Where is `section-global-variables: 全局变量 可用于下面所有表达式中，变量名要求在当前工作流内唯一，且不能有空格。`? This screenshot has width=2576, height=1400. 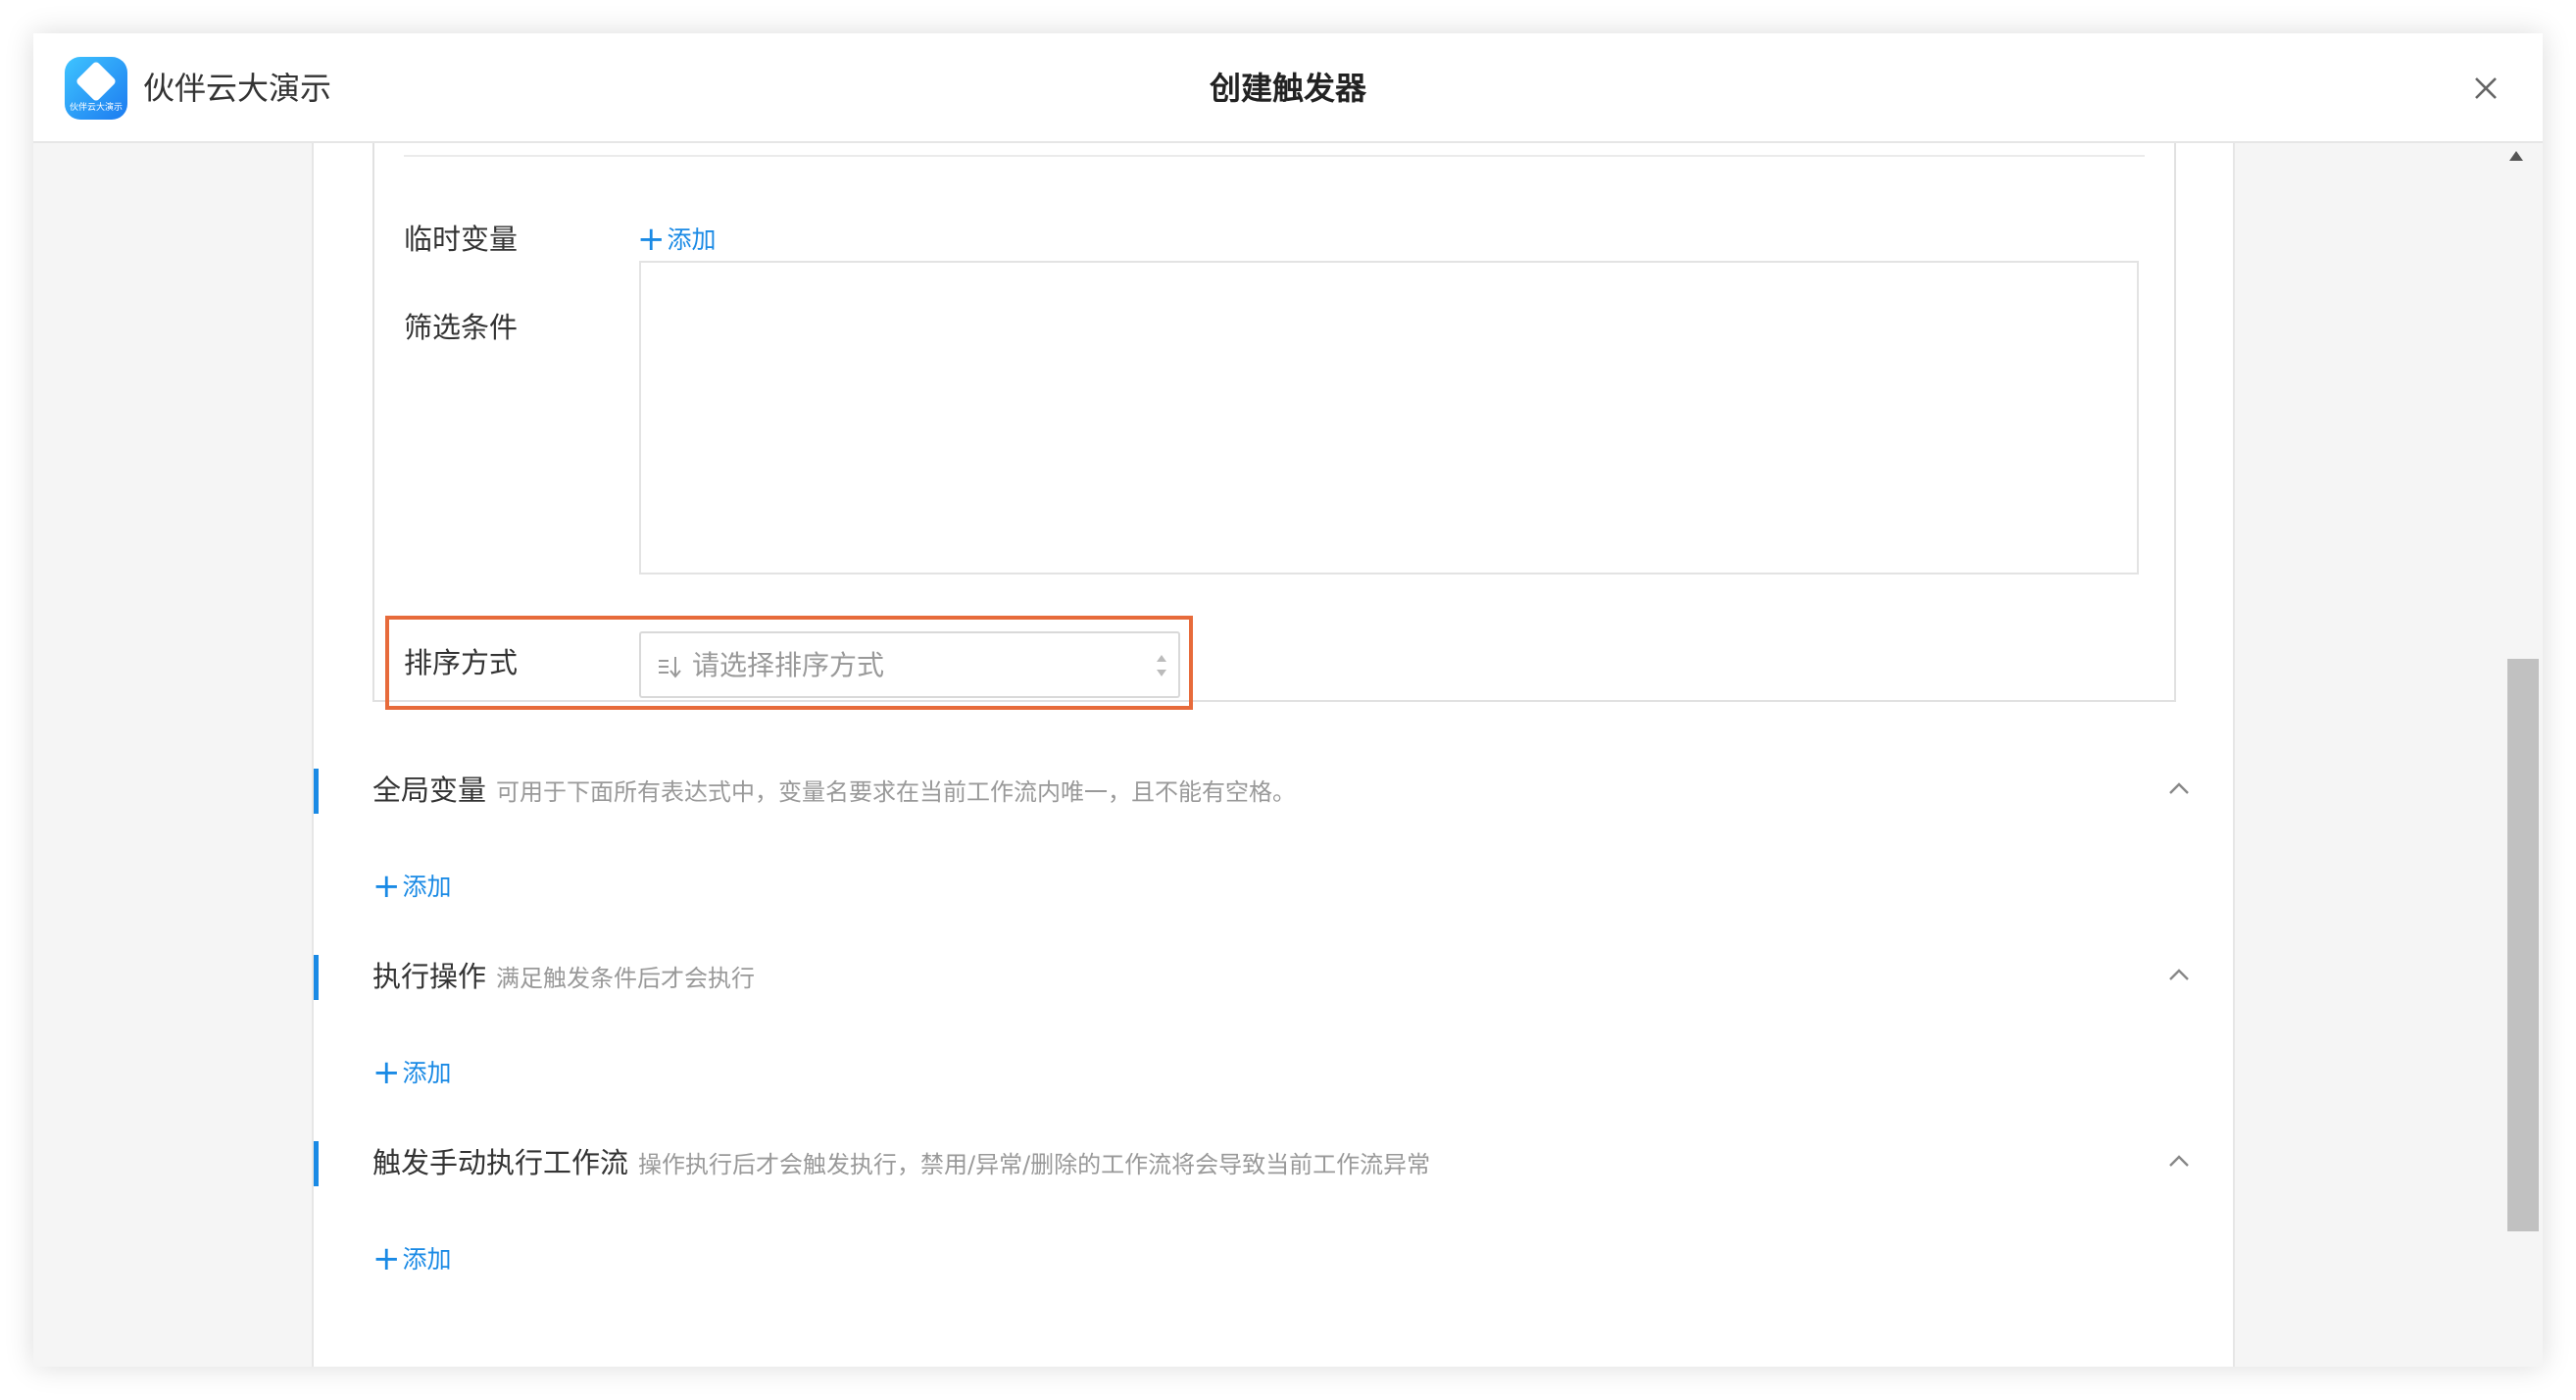 section-global-variables: 全局变量 可用于下面所有表达式中，变量名要求在当前工作流内唯一，且不能有空格。 is located at coordinates (1273, 790).